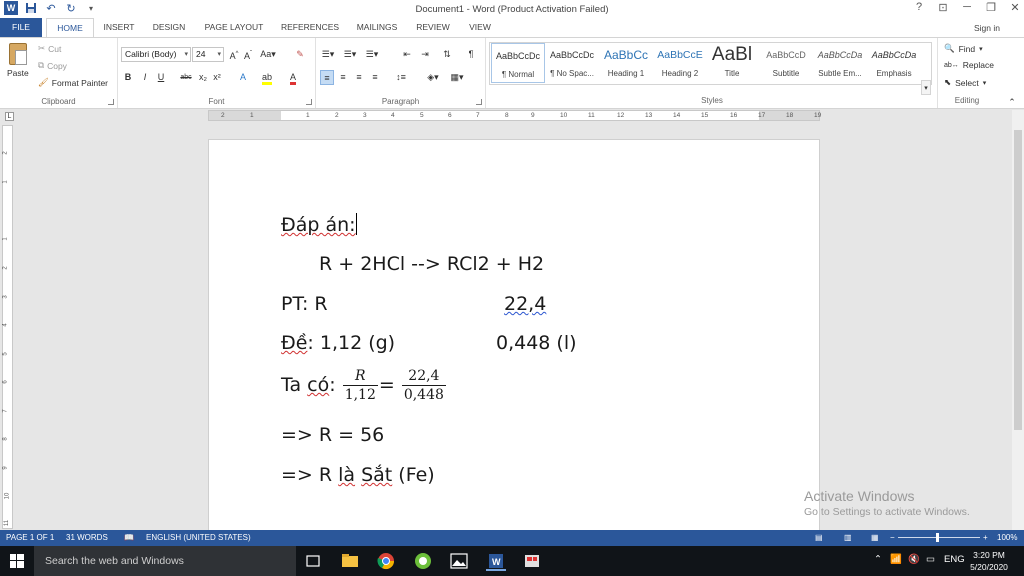 The image size is (1024, 576). I want to click on doc-line-answer: Đáp án:, so click(319, 224).